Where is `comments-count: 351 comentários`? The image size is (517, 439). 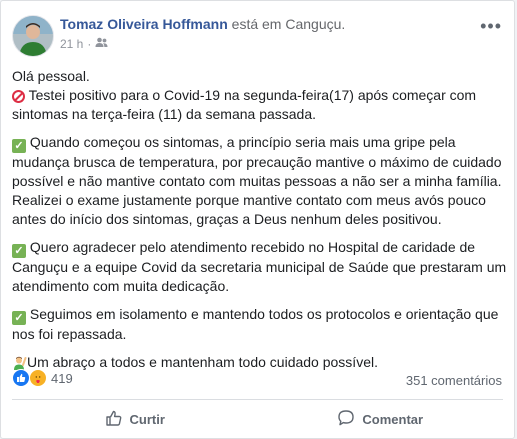
comments-count: 351 comentários is located at coordinates (454, 380).